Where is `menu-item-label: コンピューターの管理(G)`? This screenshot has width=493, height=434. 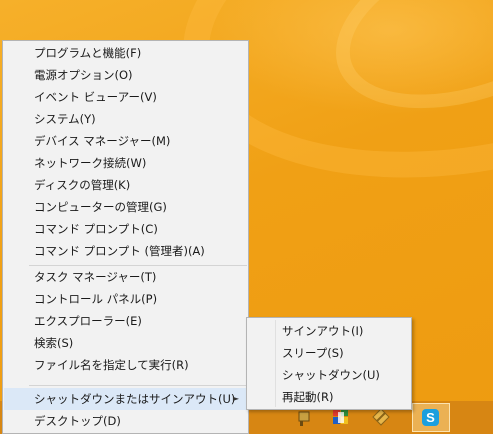
menu-item-label: コンピューターの管理(G) is located at coordinates (100, 207).